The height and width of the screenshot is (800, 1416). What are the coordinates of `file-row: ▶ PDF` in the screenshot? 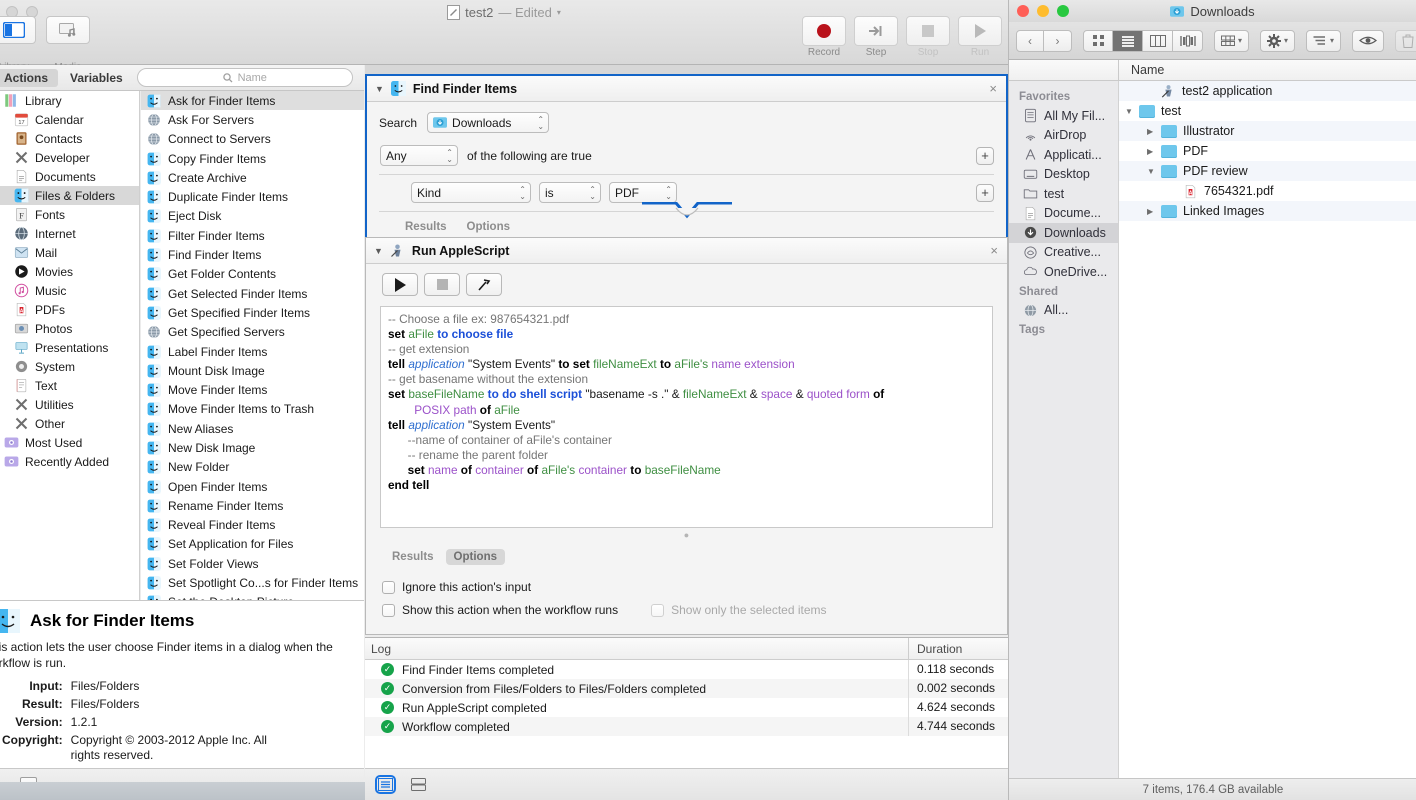 It's located at (1267, 151).